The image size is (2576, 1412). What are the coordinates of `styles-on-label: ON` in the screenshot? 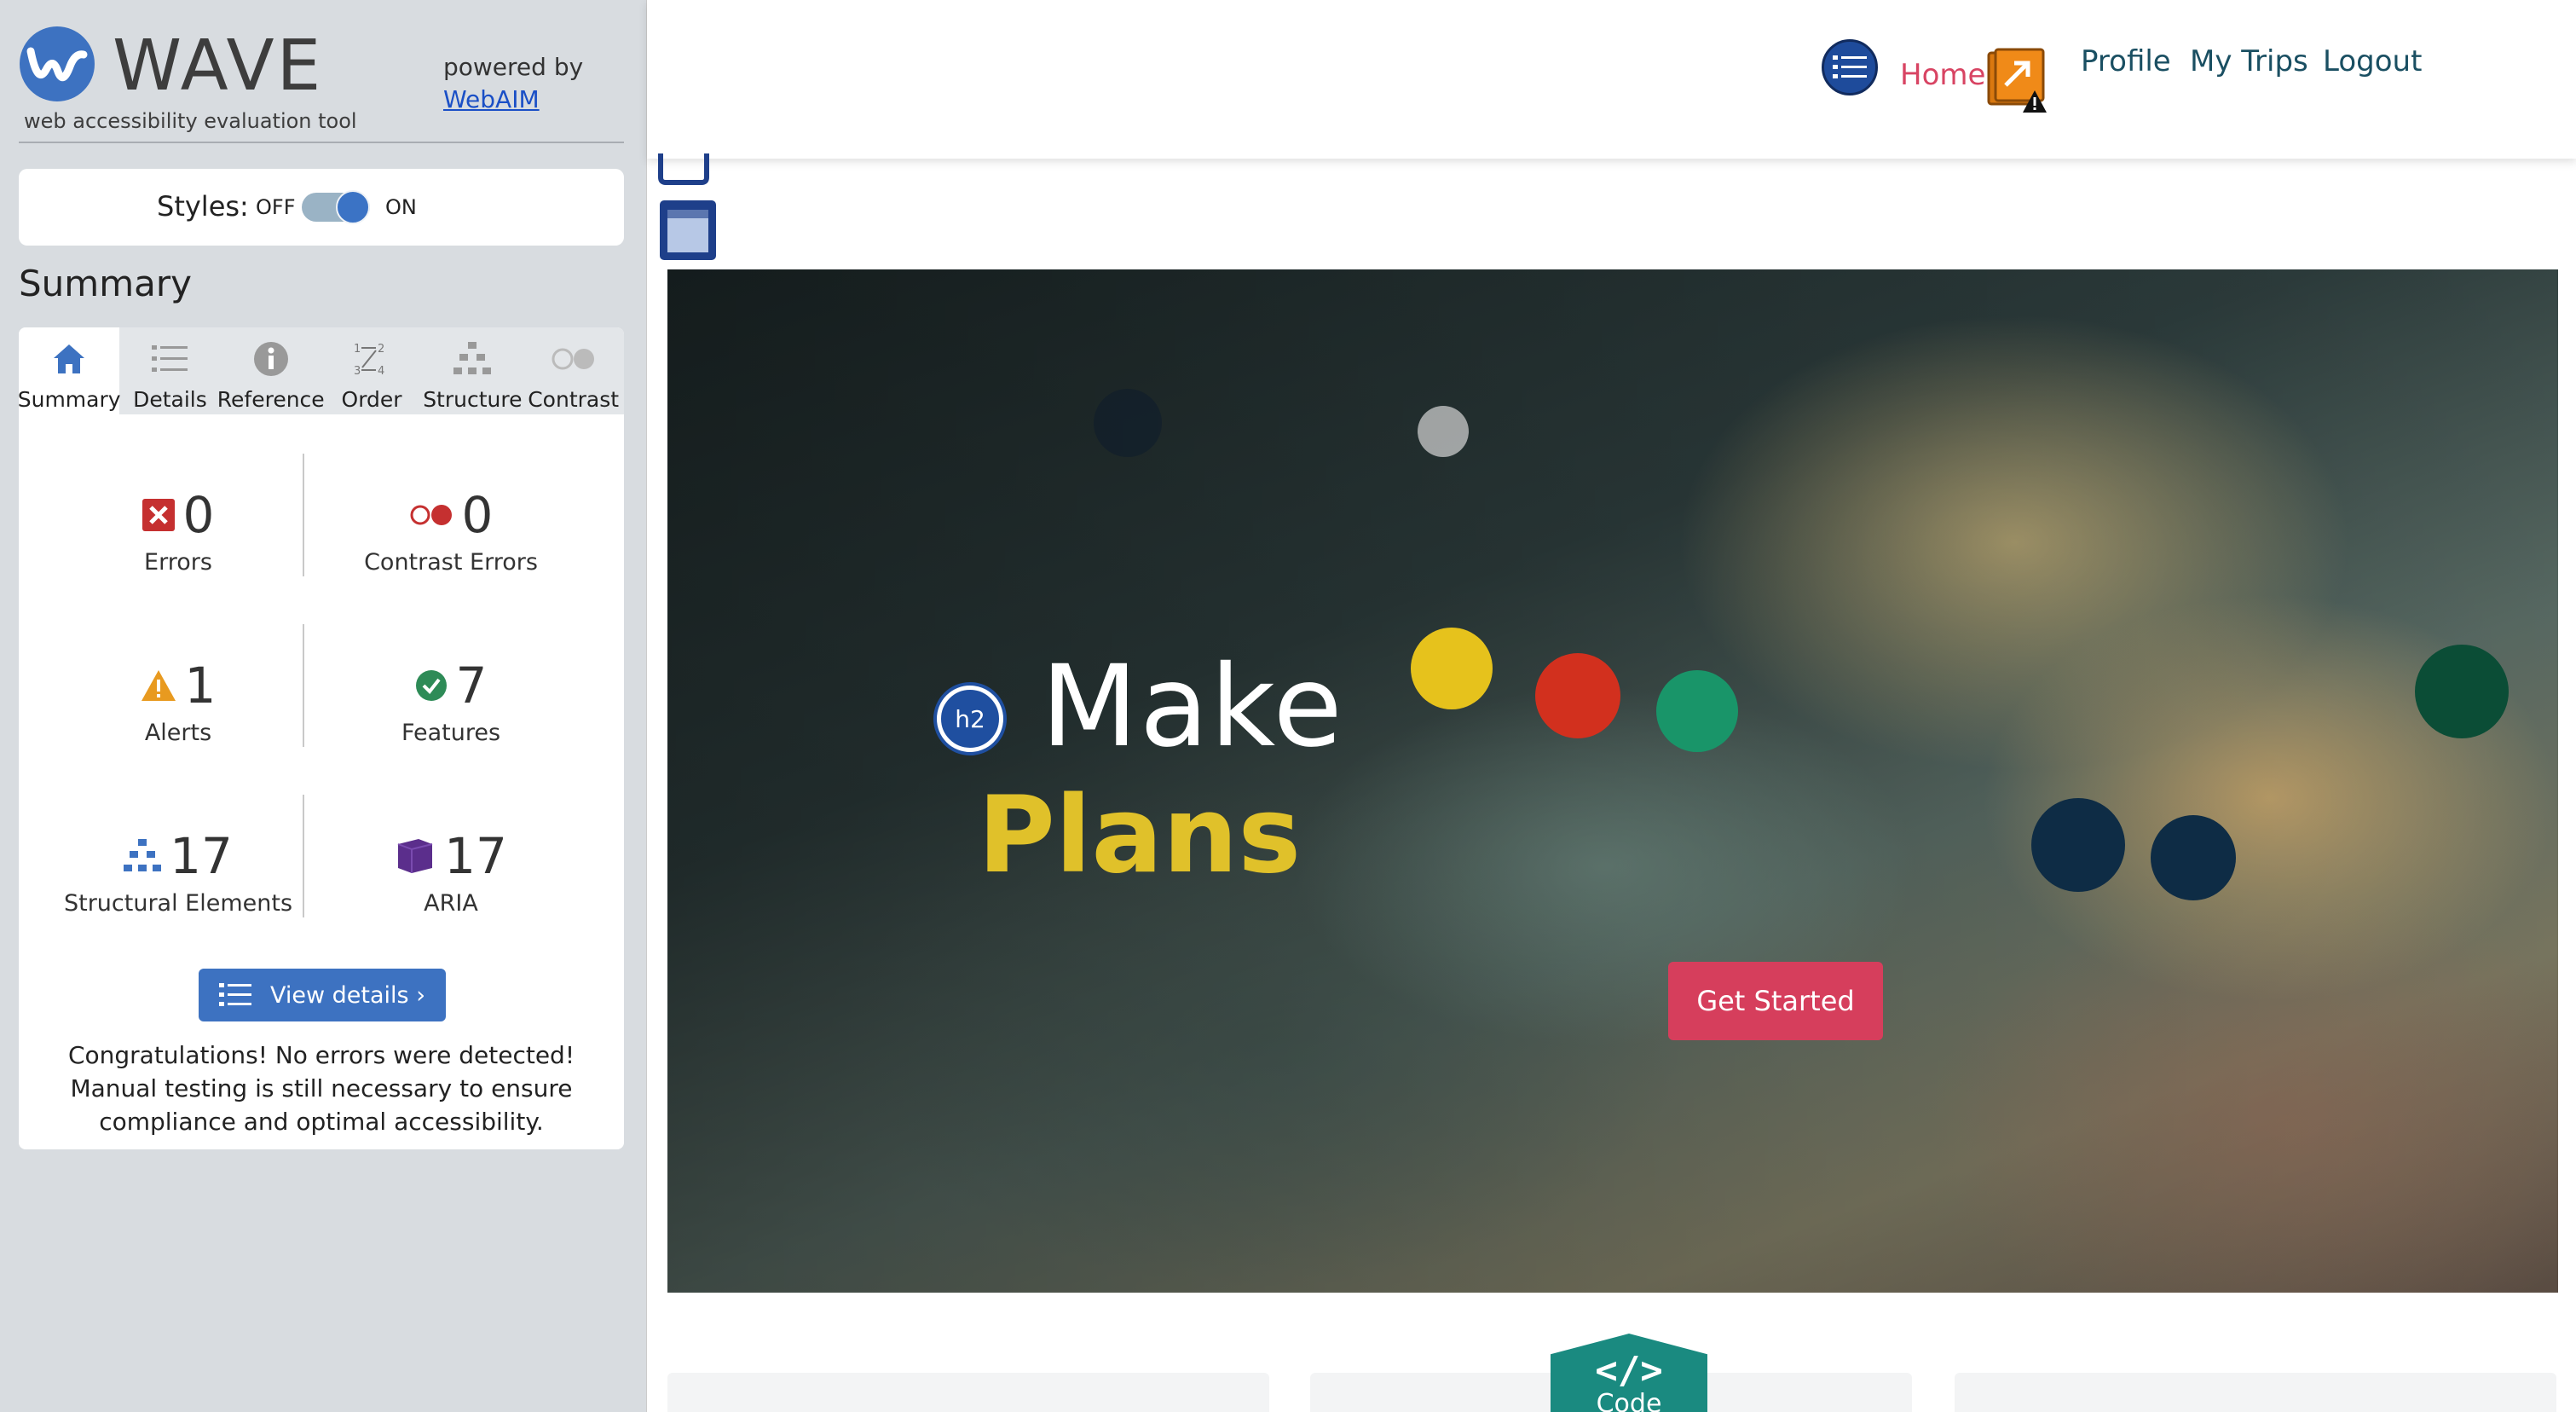 It's located at (401, 207).